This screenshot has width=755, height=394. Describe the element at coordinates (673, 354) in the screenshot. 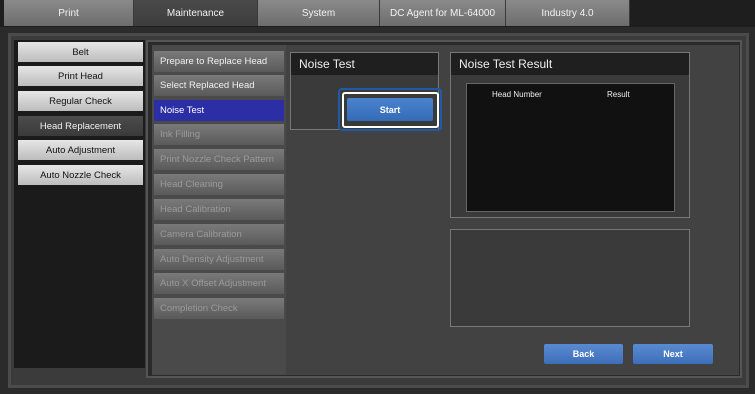

I see `next-button: Next` at that location.